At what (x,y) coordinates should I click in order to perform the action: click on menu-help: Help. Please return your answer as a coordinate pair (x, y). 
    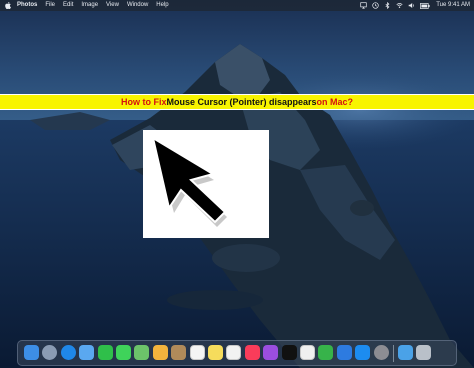
    Looking at the image, I should click on (162, 5).